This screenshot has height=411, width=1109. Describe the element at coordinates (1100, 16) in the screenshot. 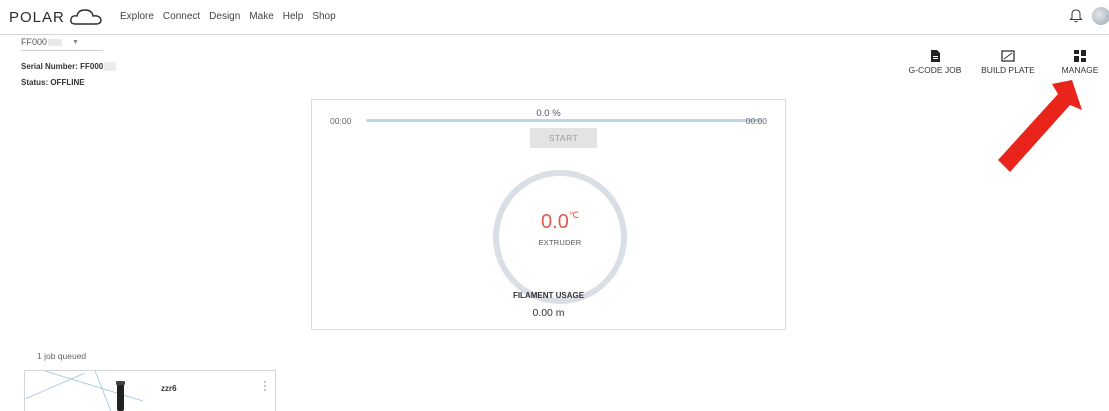

I see `avatar` at that location.